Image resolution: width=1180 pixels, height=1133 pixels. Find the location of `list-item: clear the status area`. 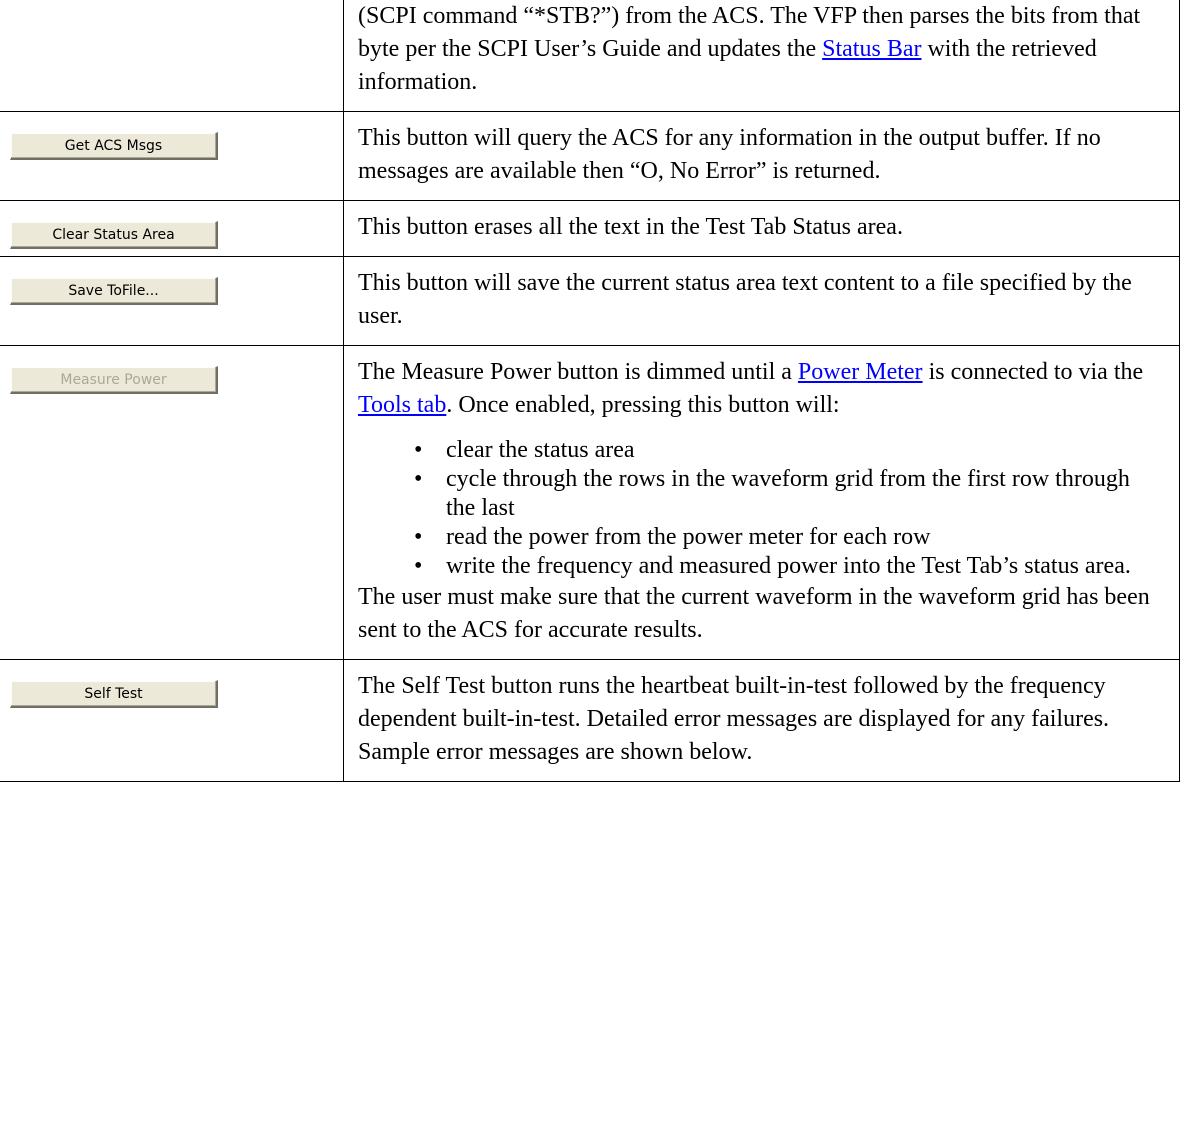

list-item: clear the status area is located at coordinates (789, 450).